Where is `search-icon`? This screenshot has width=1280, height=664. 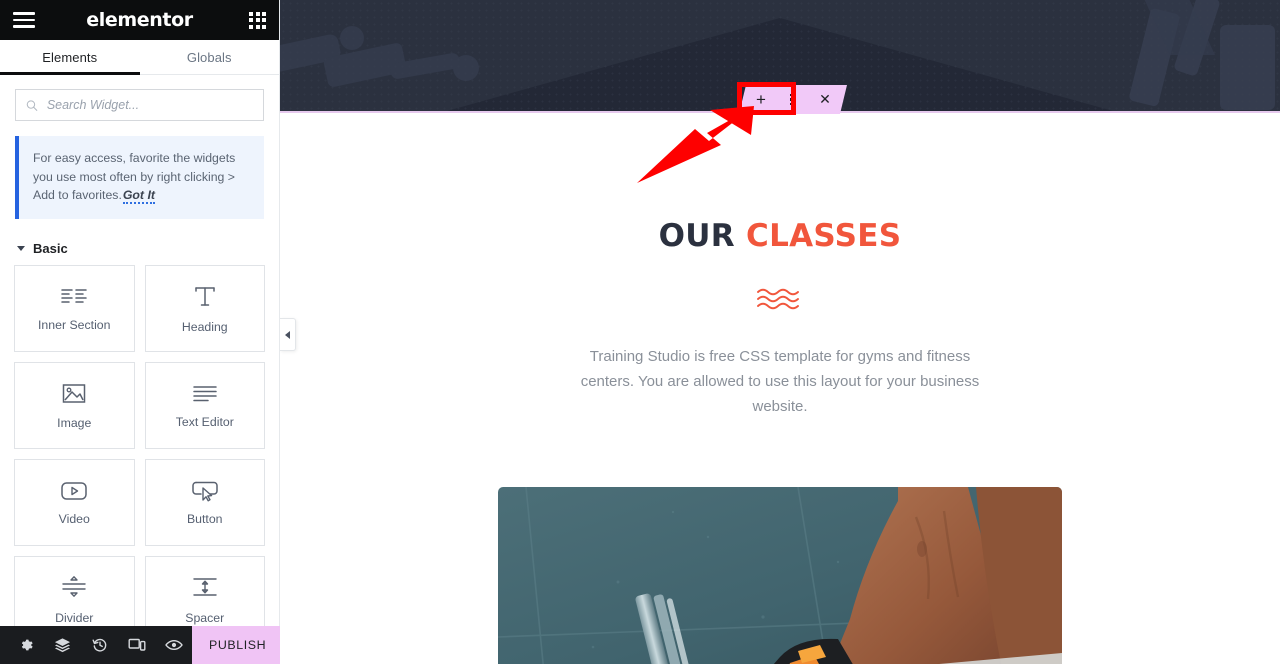 search-icon is located at coordinates (32, 105).